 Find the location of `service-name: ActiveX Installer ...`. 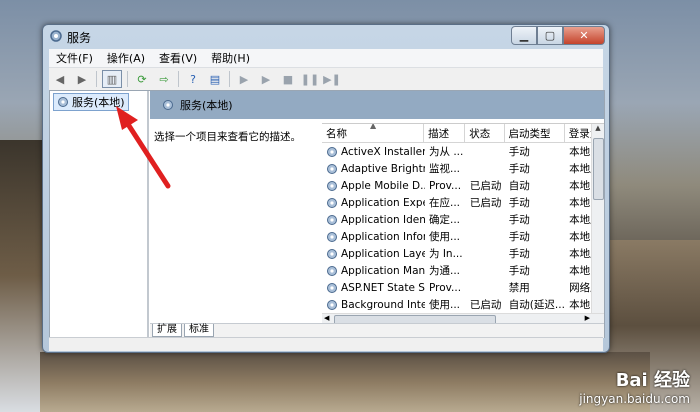

service-name: ActiveX Installer ... is located at coordinates (383, 151).